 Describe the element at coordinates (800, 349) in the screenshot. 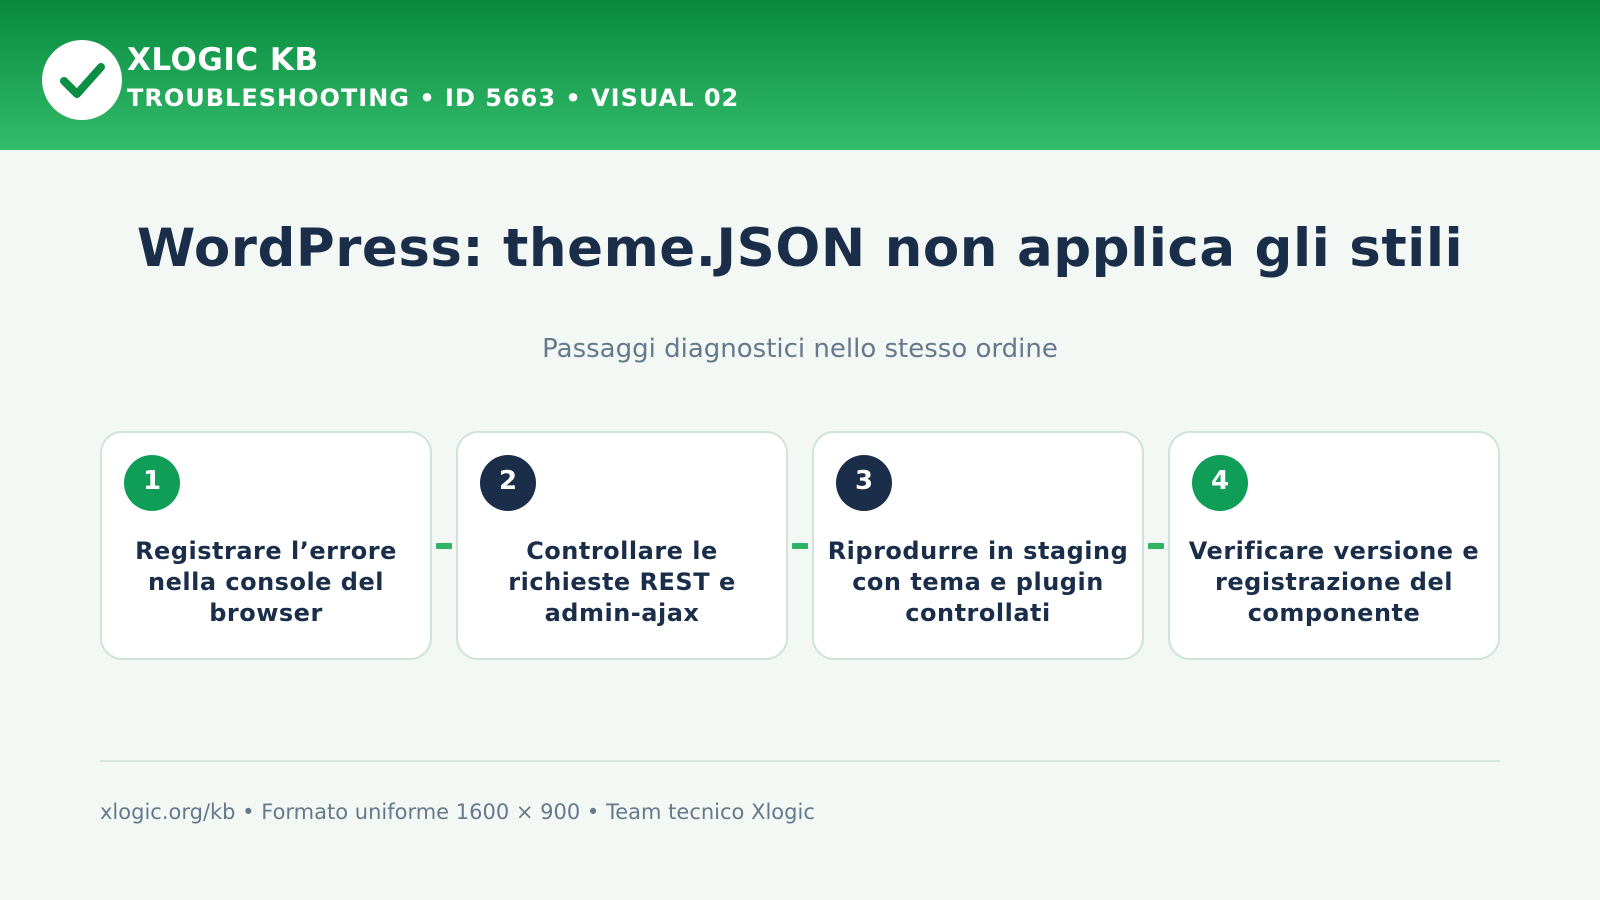

I see `page-subtitle: Passaggi diagnostici nello stesso ordine` at that location.